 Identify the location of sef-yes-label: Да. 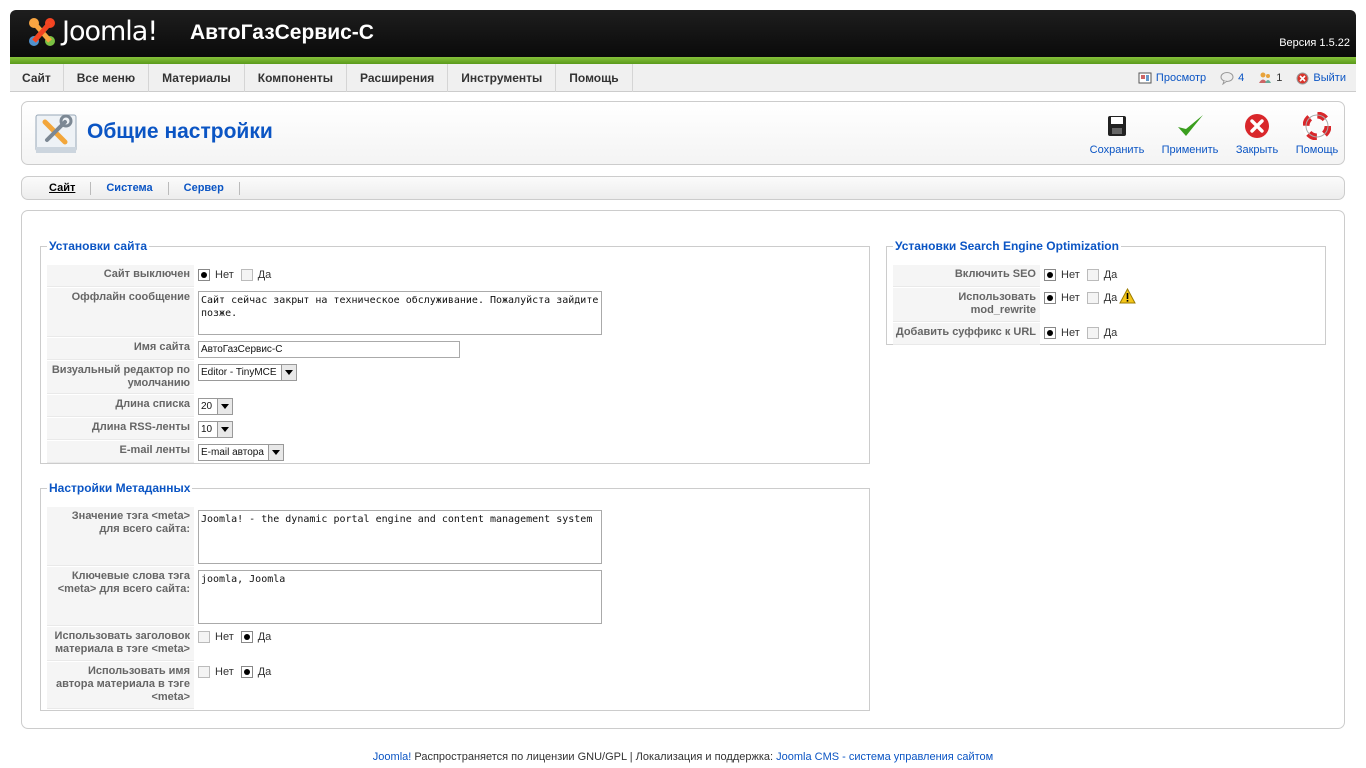
(1110, 275).